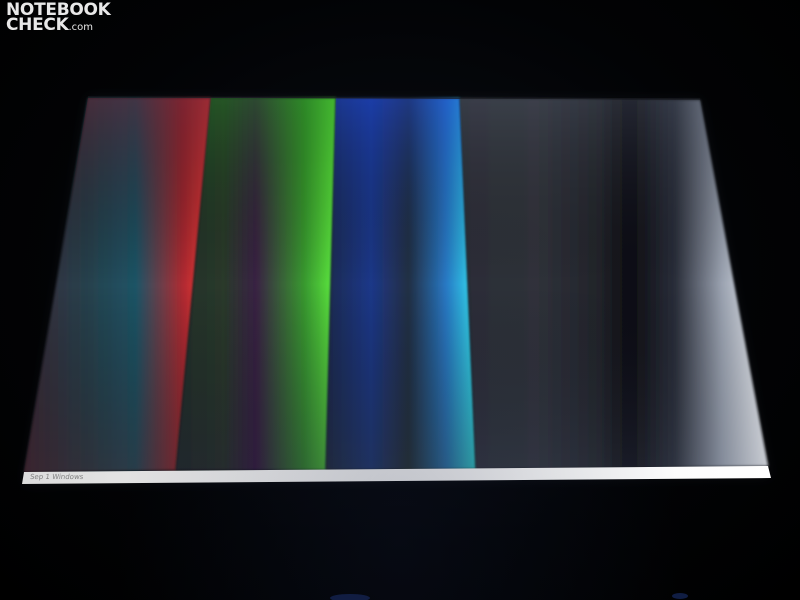 The height and width of the screenshot is (600, 800). Describe the element at coordinates (56, 477) in the screenshot. I see `taskbar-label: Sep 1 Windows` at that location.